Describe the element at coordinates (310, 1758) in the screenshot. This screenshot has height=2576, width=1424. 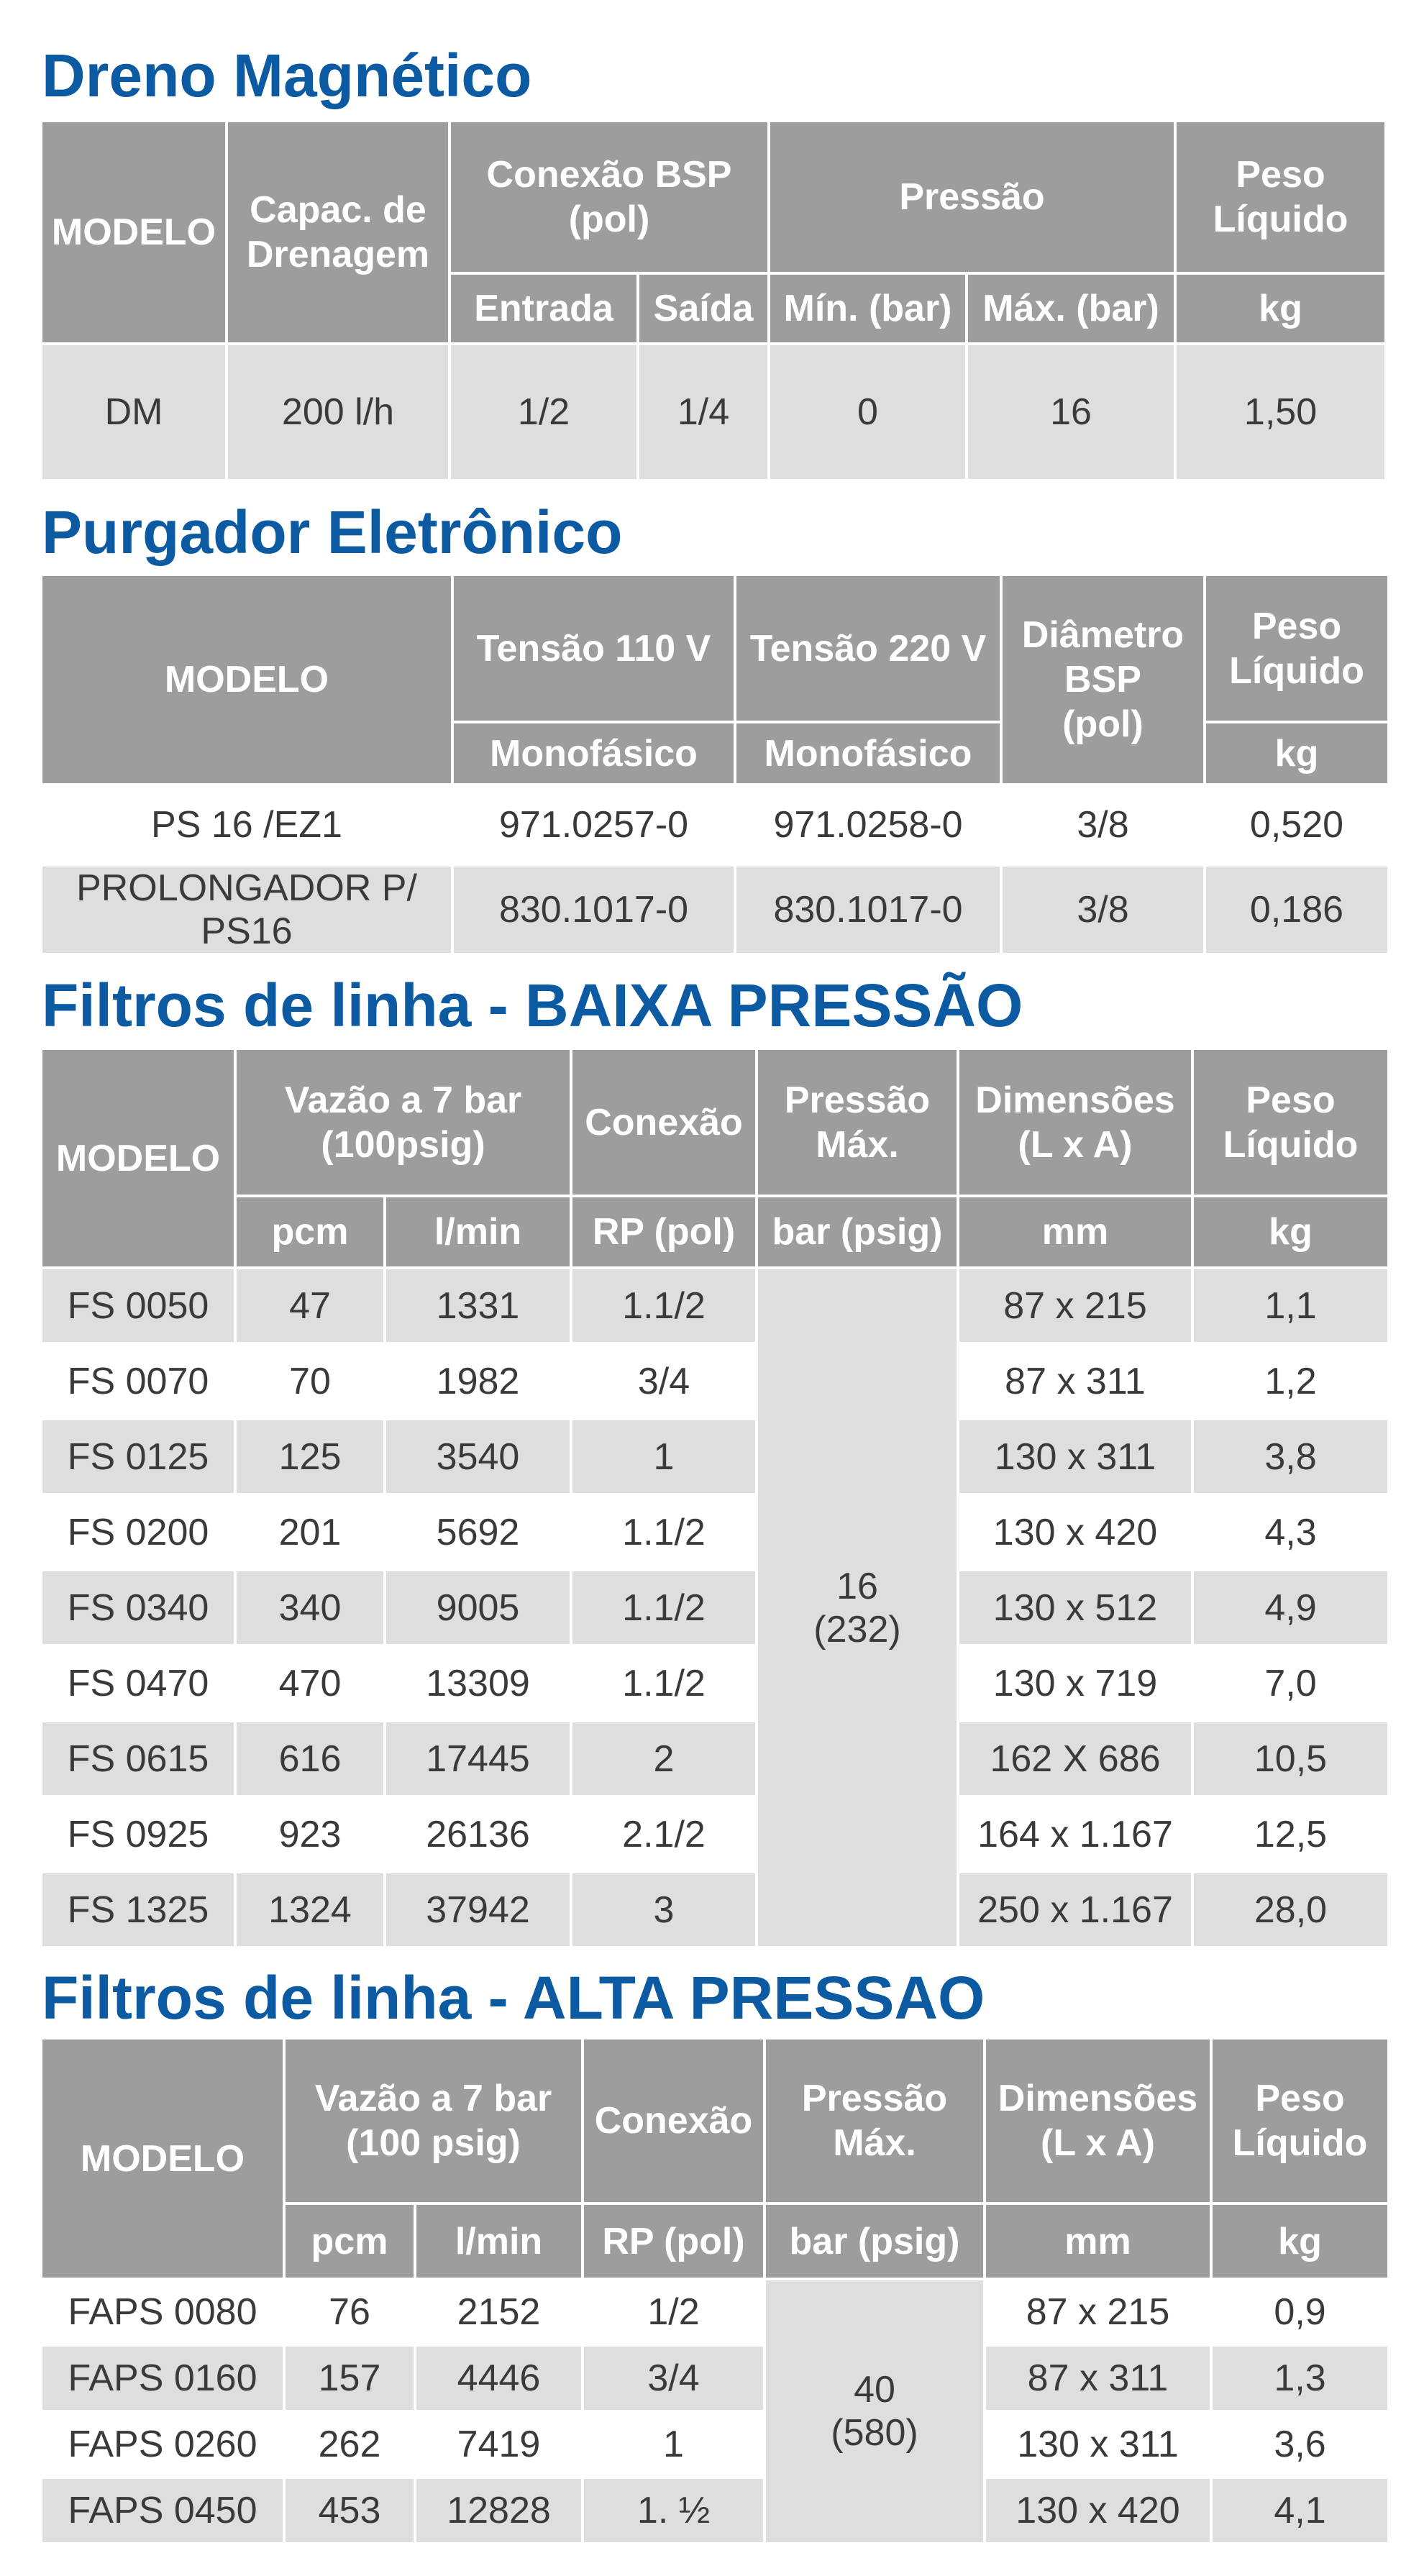
I see `cell-pcm: 616` at that location.